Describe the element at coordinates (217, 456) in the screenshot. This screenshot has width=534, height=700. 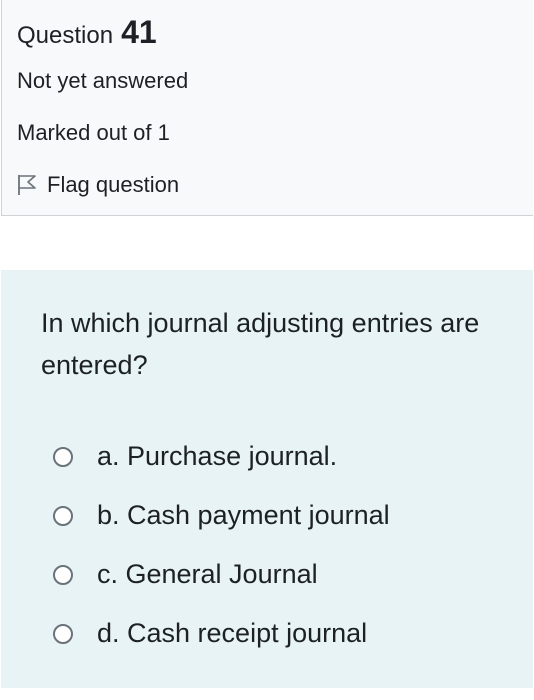
I see `answer-label-a: a. Purchase journal.` at that location.